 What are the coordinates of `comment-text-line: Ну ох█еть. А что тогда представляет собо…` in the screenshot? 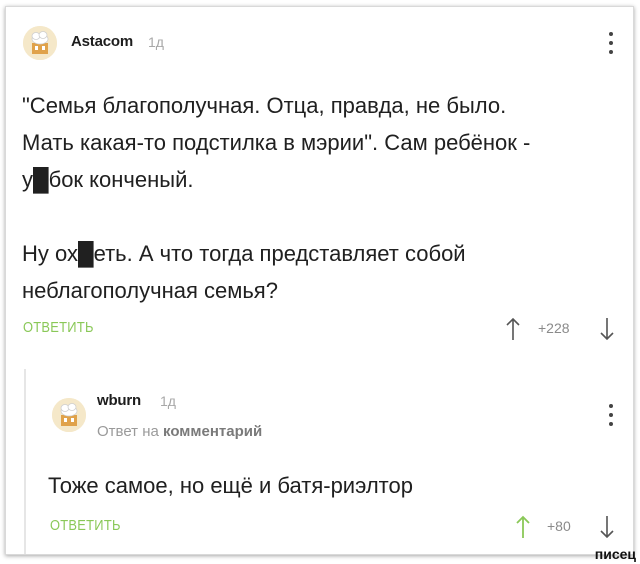 It's located at (244, 253).